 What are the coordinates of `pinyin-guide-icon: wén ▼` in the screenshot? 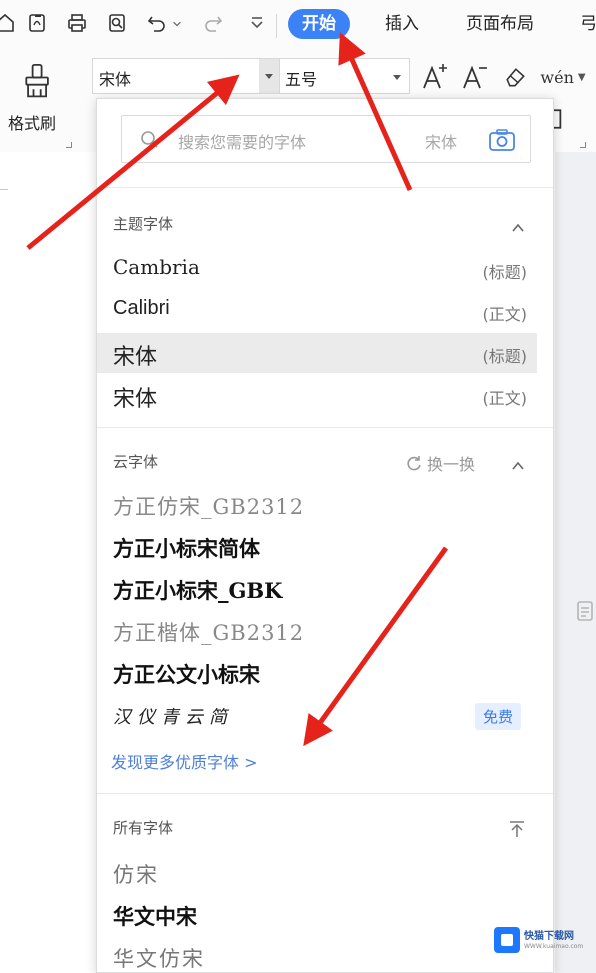 It's located at (563, 77).